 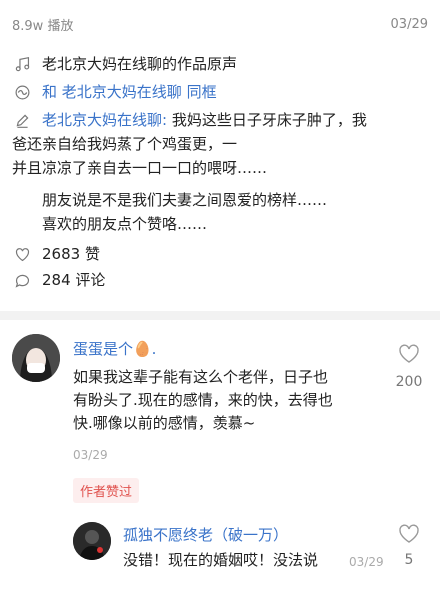 I want to click on duet-suffix: 同框, so click(x=201, y=92).